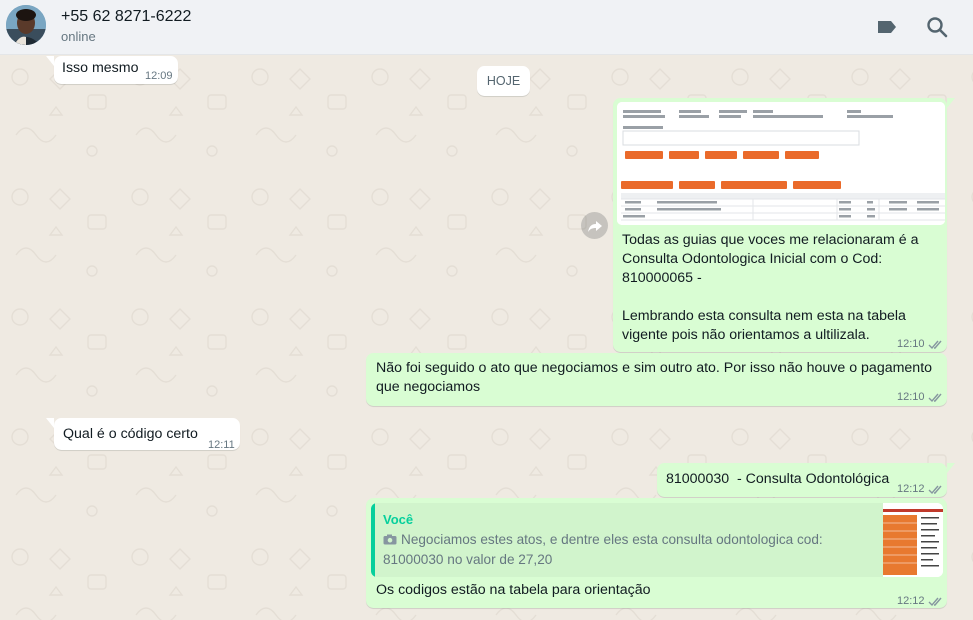  What do you see at coordinates (159, 76) in the screenshot?
I see `message-time: 12:09` at bounding box center [159, 76].